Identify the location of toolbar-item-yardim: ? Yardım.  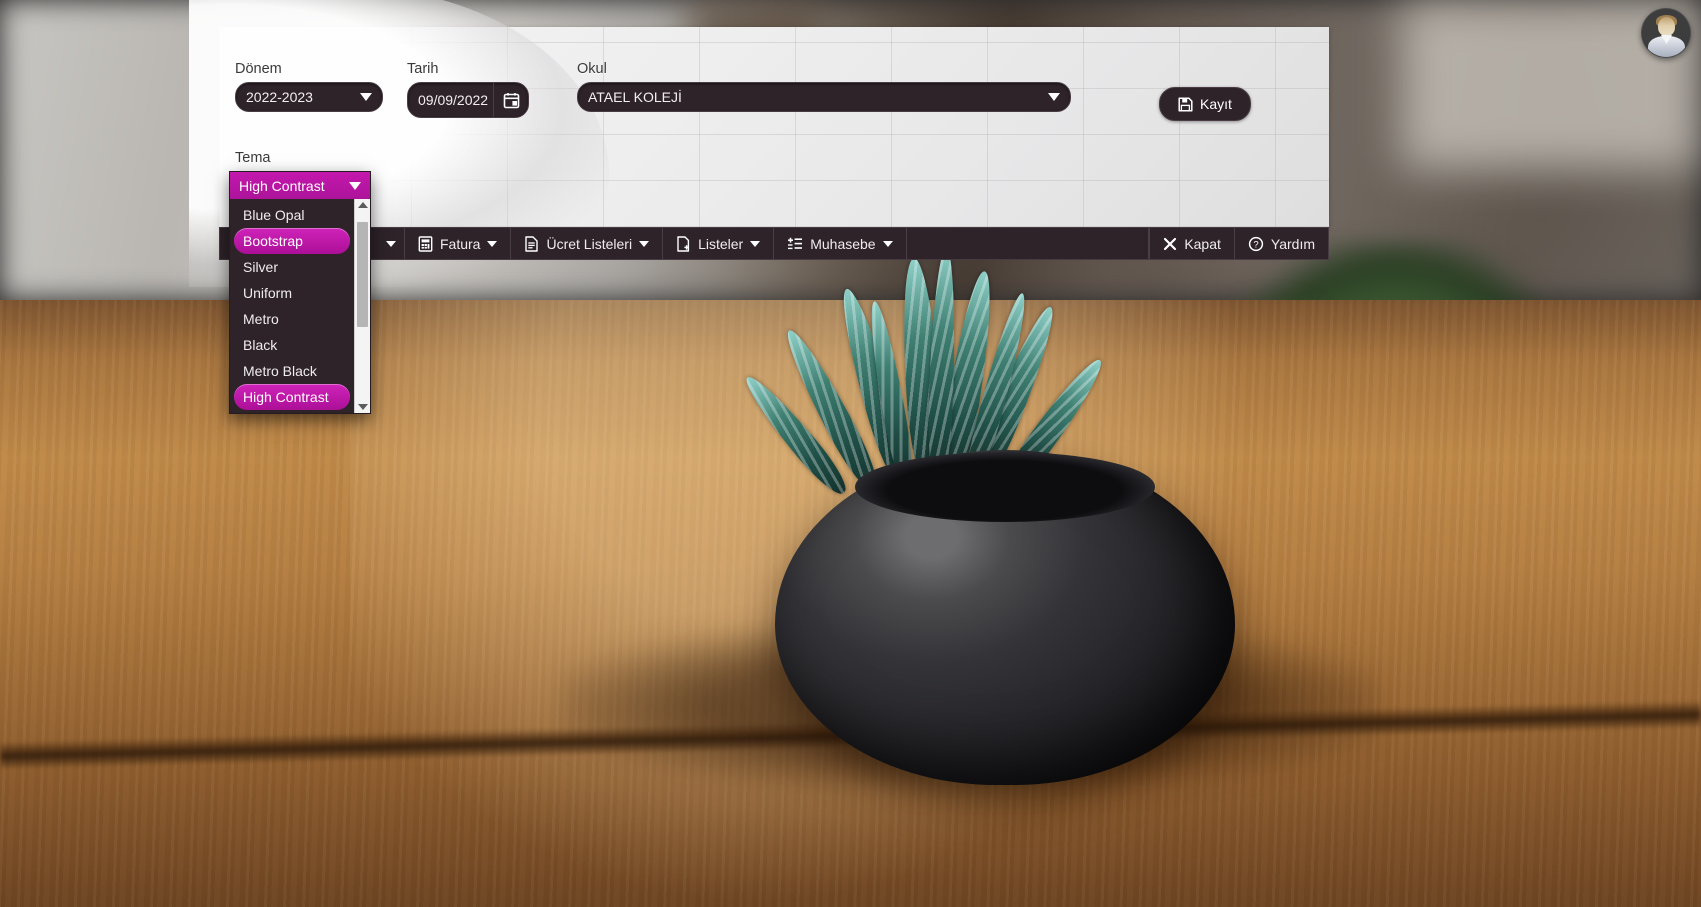
(1280, 243).